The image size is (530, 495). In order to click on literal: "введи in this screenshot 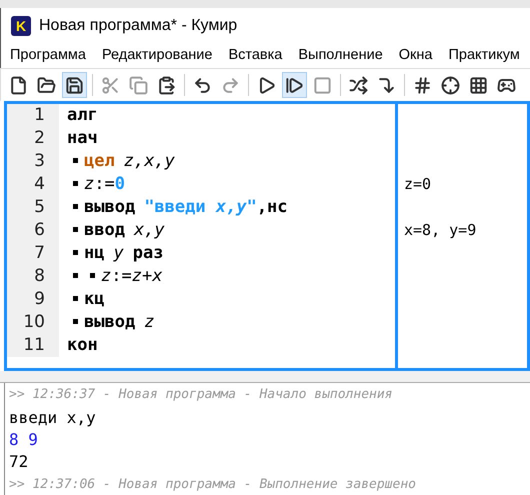, I will do `click(175, 207)`.